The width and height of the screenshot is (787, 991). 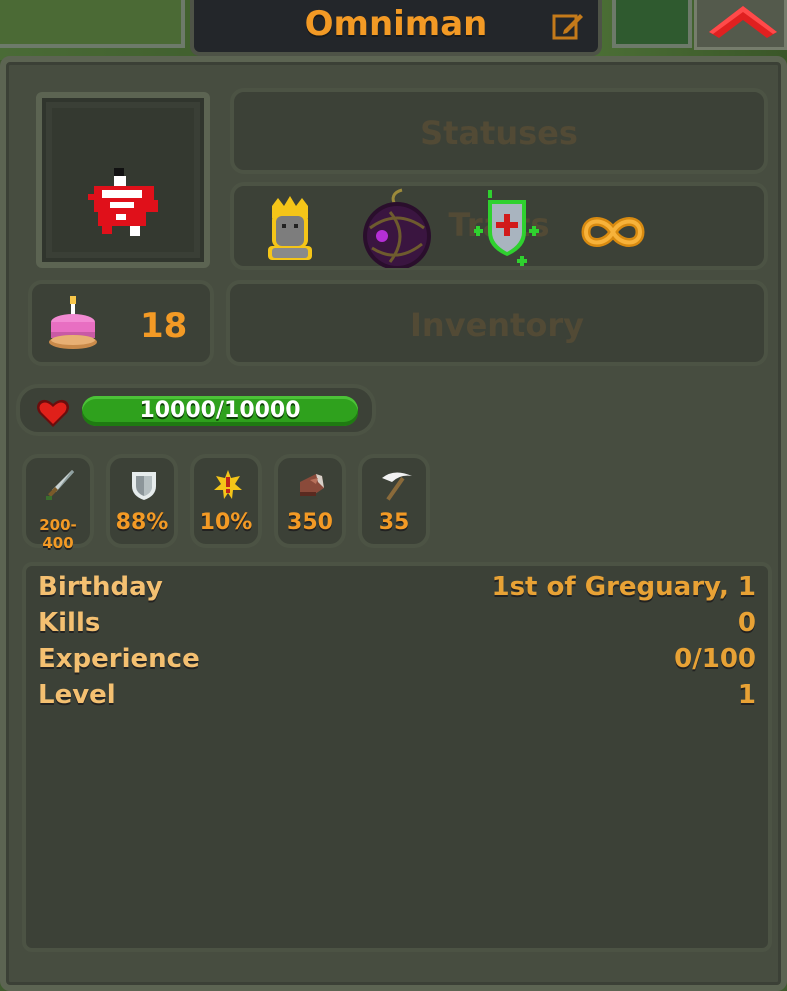 What do you see at coordinates (312, 485) in the screenshot?
I see `boot-icon` at bounding box center [312, 485].